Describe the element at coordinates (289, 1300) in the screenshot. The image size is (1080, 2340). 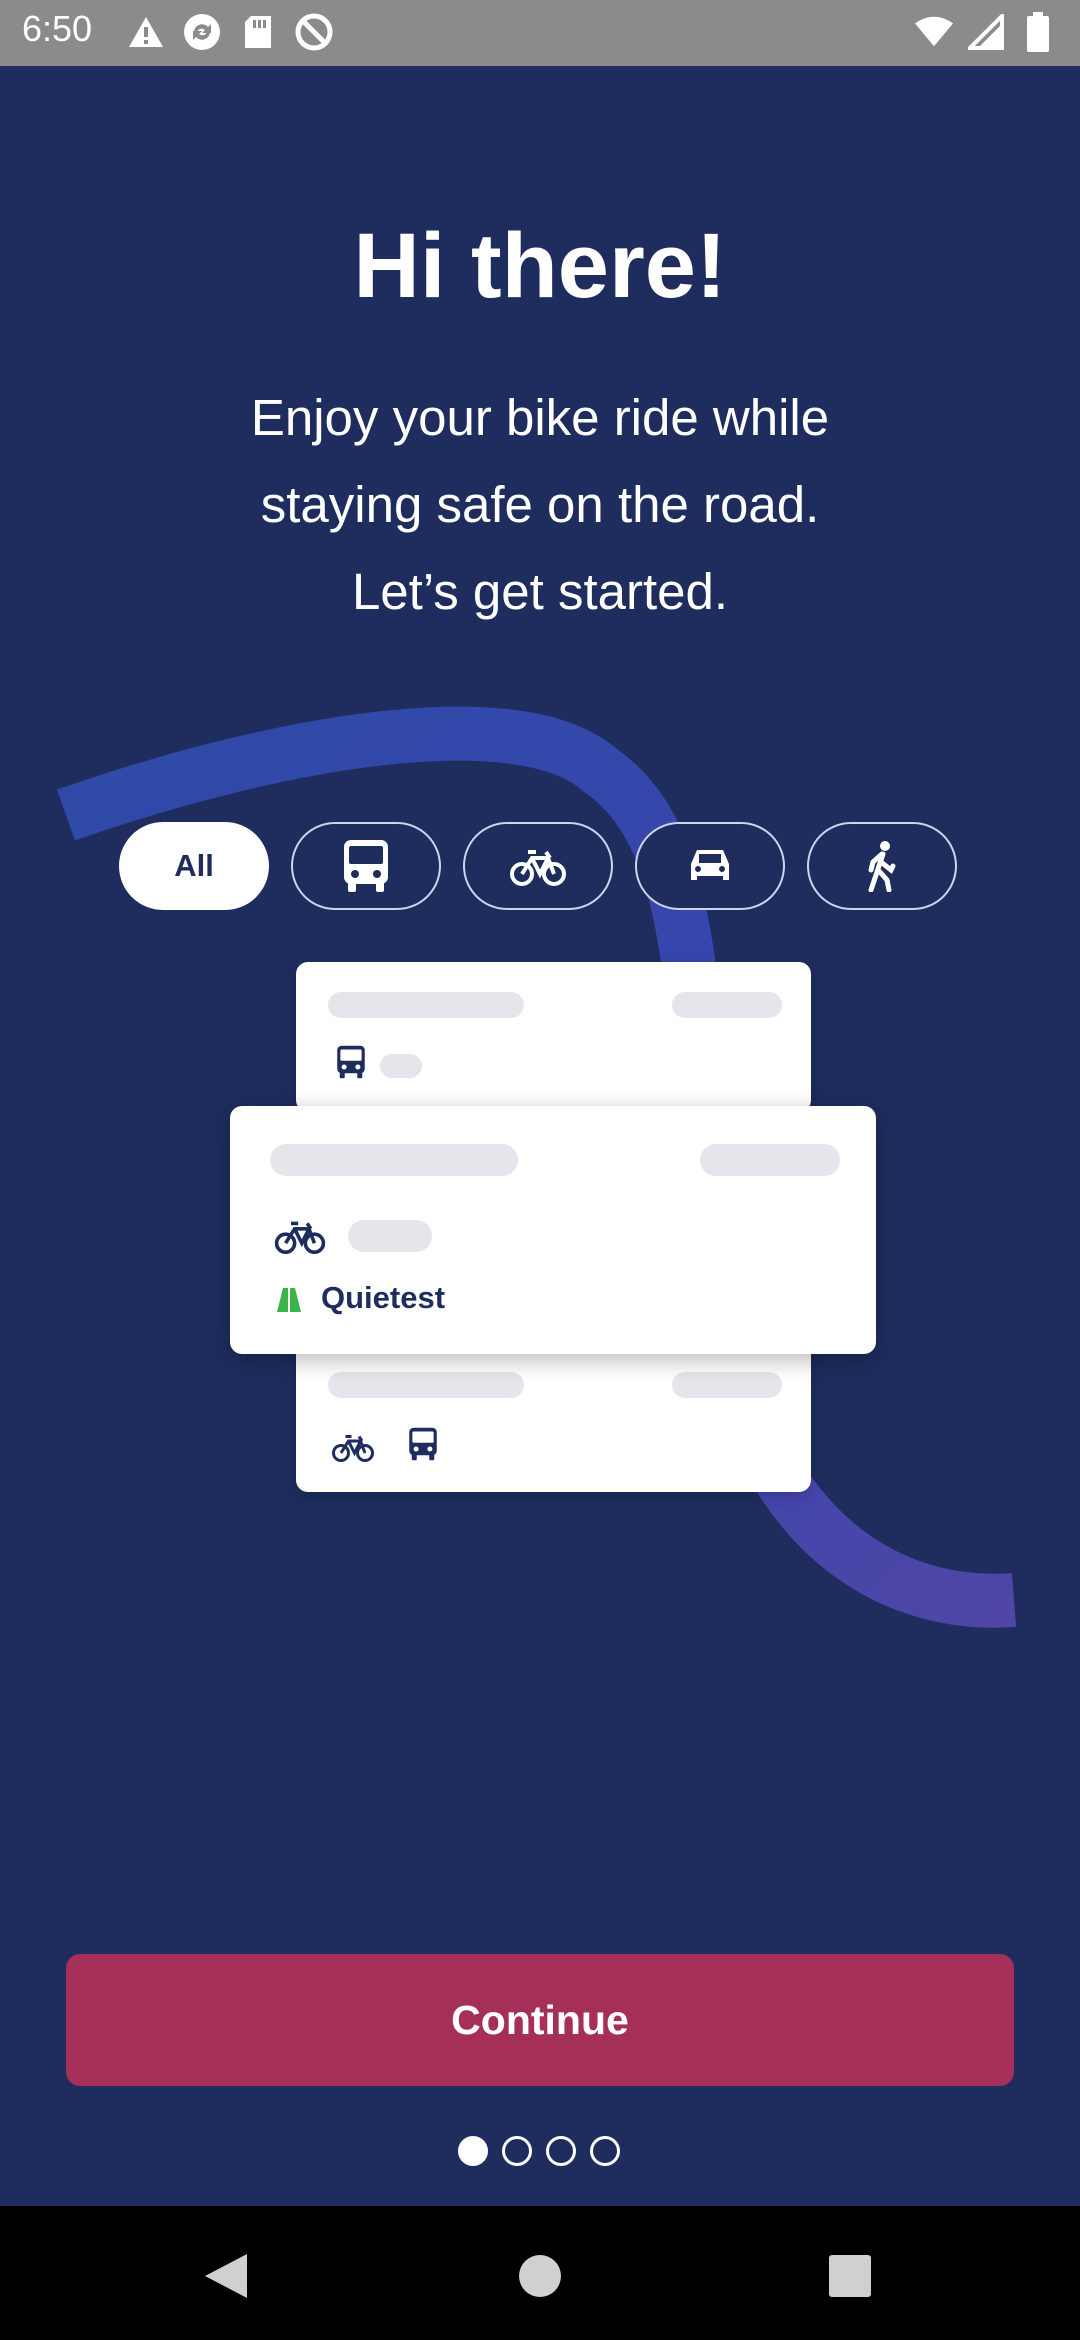
I see `road-icon` at that location.